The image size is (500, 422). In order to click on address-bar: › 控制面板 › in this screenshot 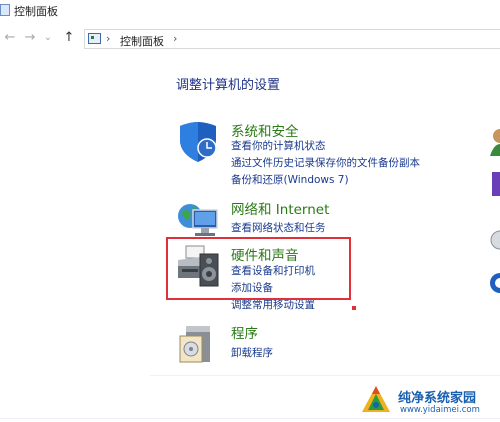, I will do `click(292, 39)`.